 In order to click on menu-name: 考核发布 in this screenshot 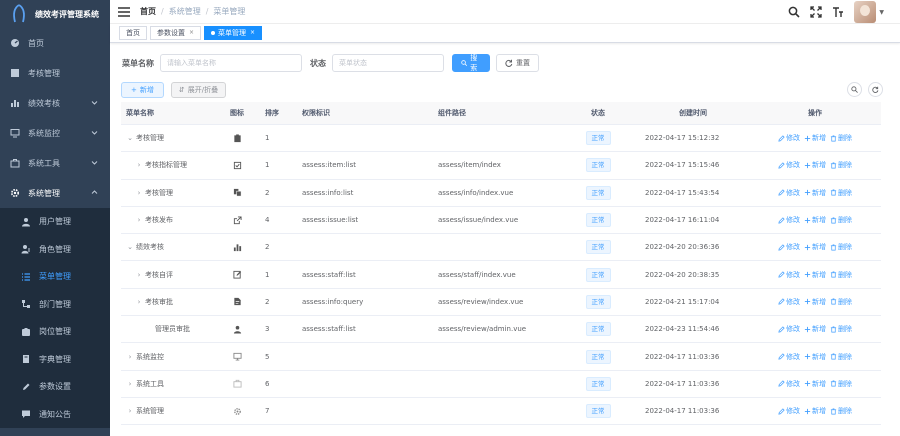, I will do `click(159, 220)`.